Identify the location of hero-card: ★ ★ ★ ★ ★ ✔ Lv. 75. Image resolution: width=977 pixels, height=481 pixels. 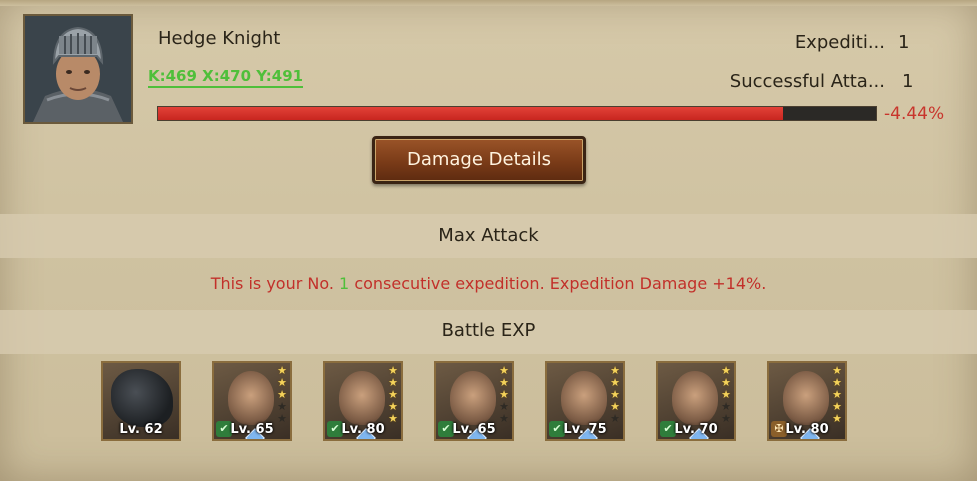
(585, 401).